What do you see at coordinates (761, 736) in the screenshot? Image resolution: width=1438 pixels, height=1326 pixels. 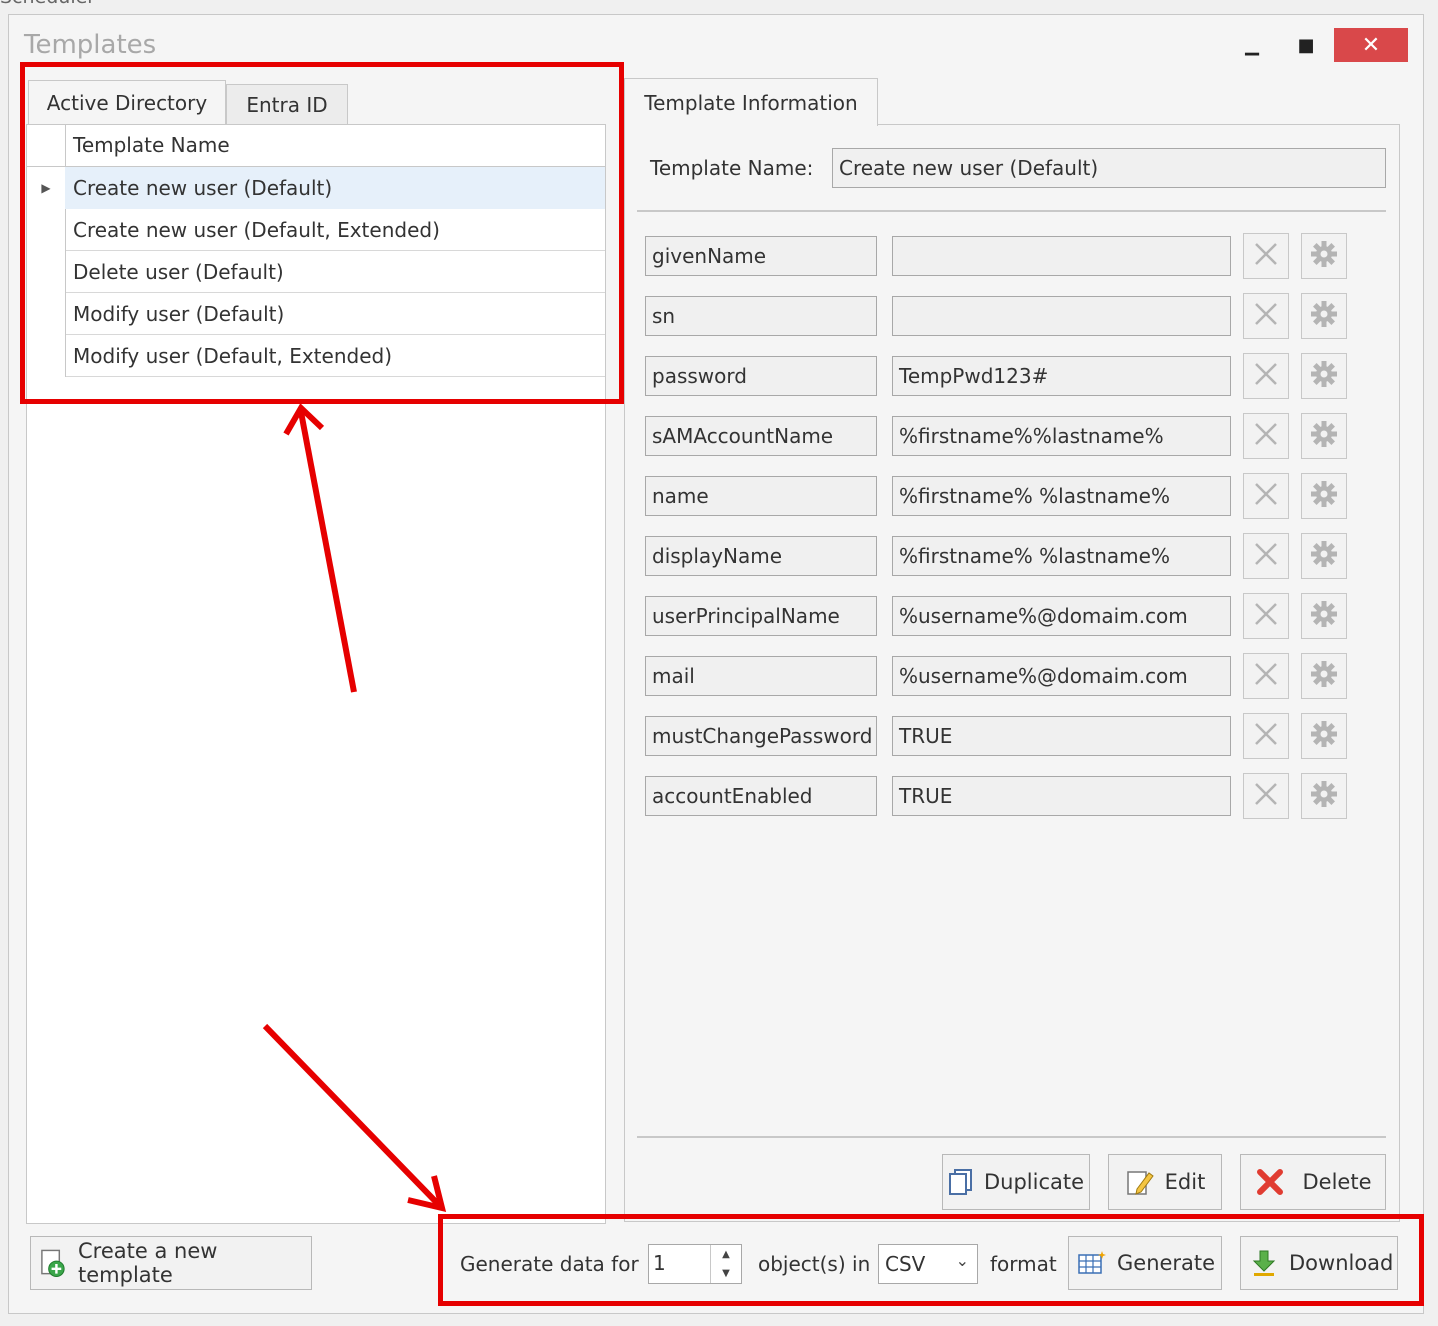 I see `attribute-name-field: mustChangePassword` at bounding box center [761, 736].